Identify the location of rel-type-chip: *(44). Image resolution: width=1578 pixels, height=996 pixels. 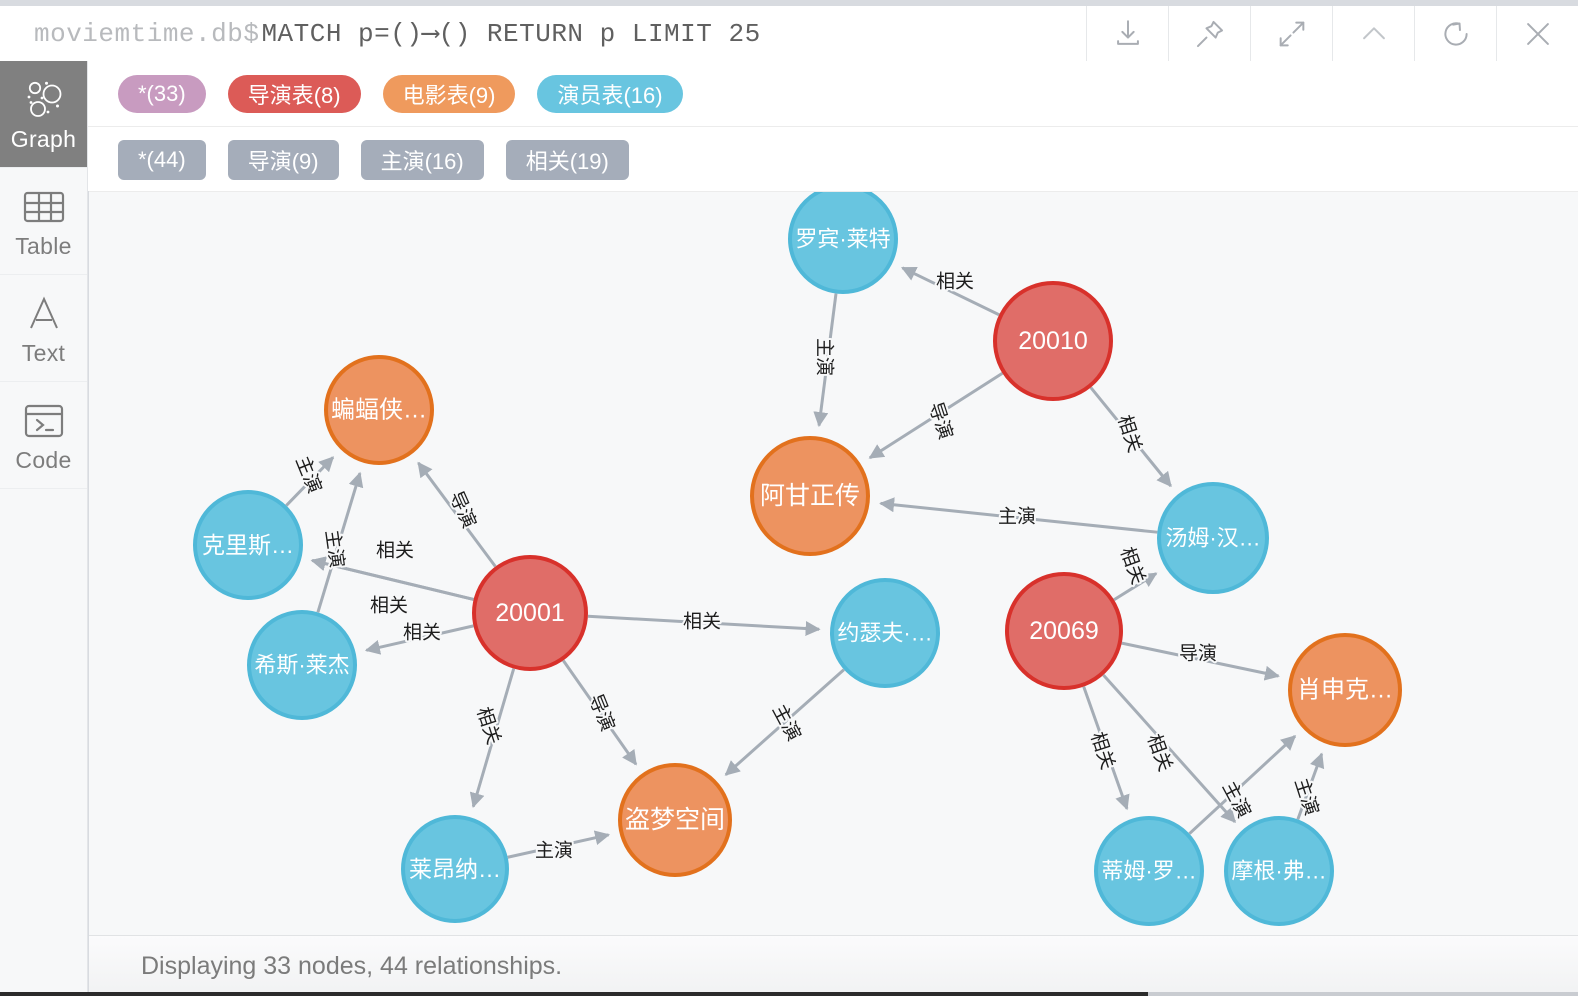
(162, 159).